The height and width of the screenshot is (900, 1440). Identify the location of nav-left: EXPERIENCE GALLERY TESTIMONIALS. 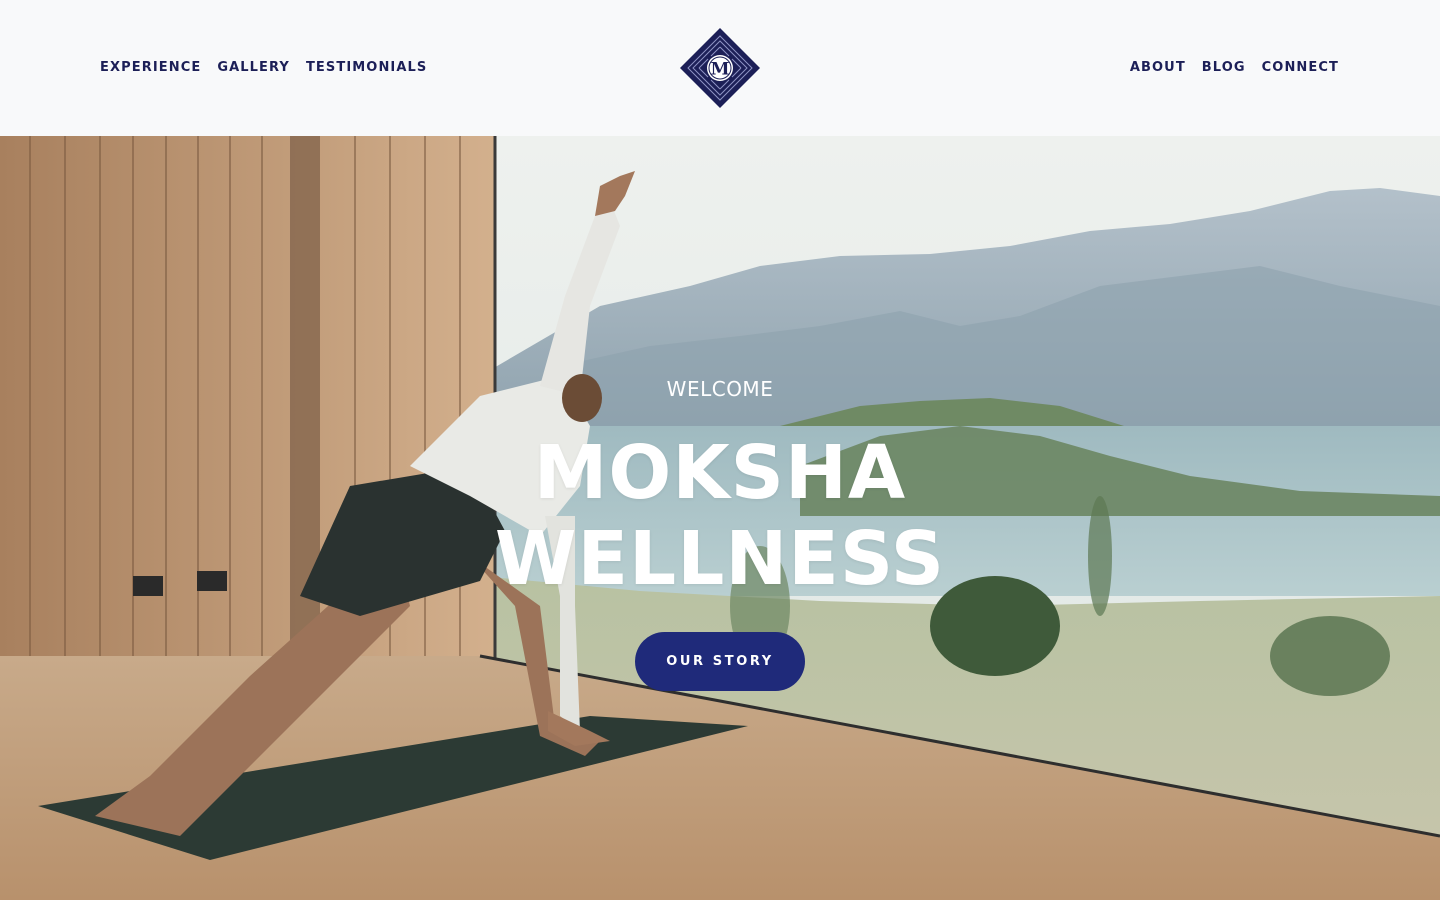
(263, 68).